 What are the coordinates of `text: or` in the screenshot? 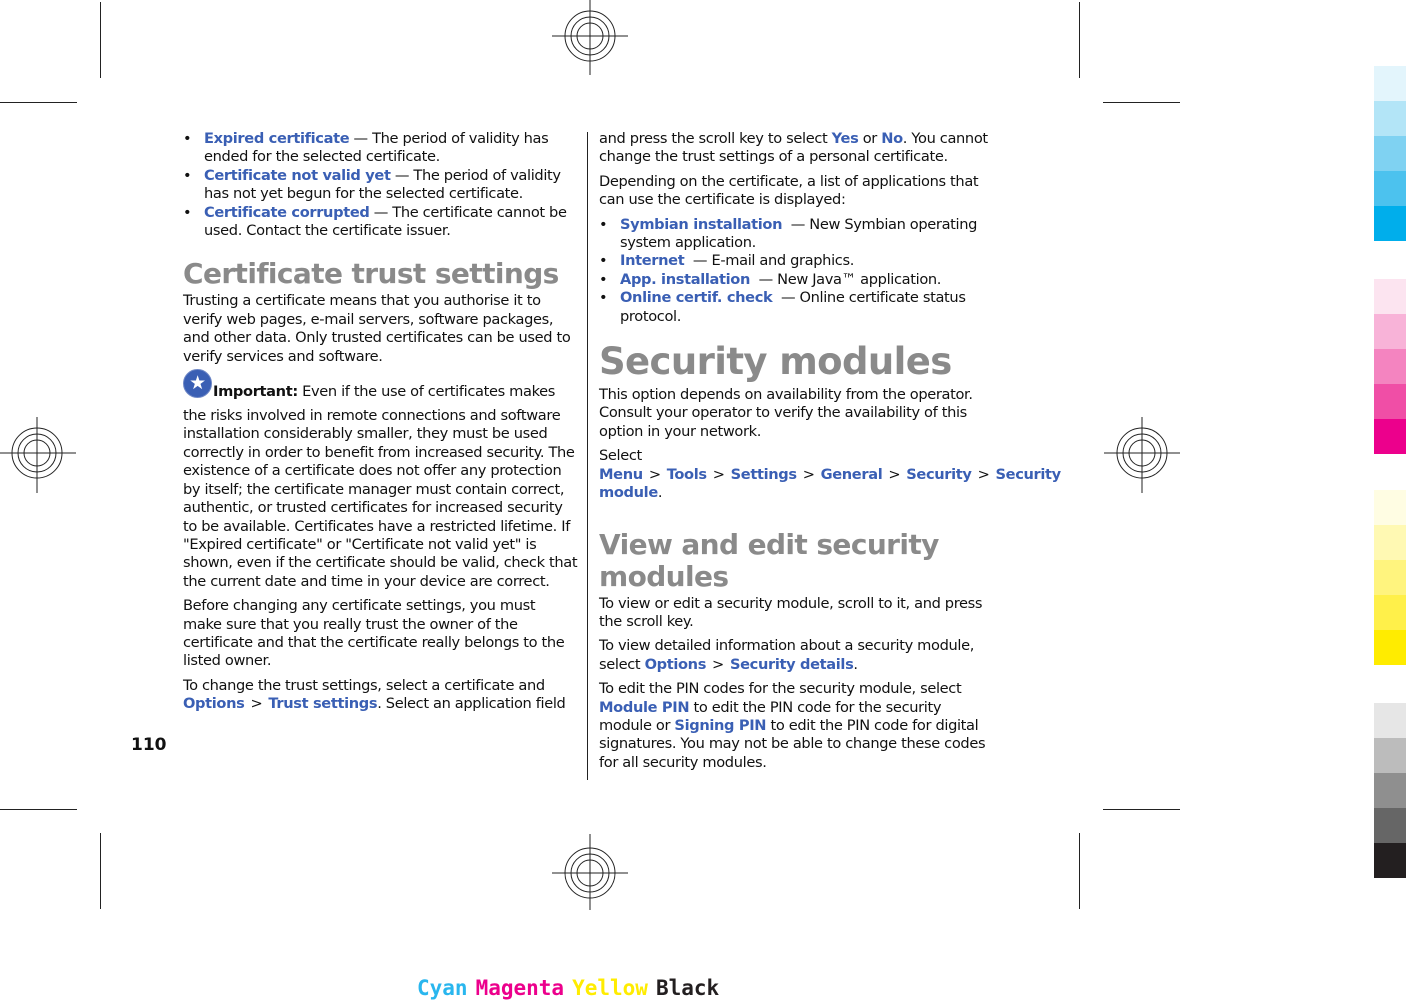 It's located at (870, 138).